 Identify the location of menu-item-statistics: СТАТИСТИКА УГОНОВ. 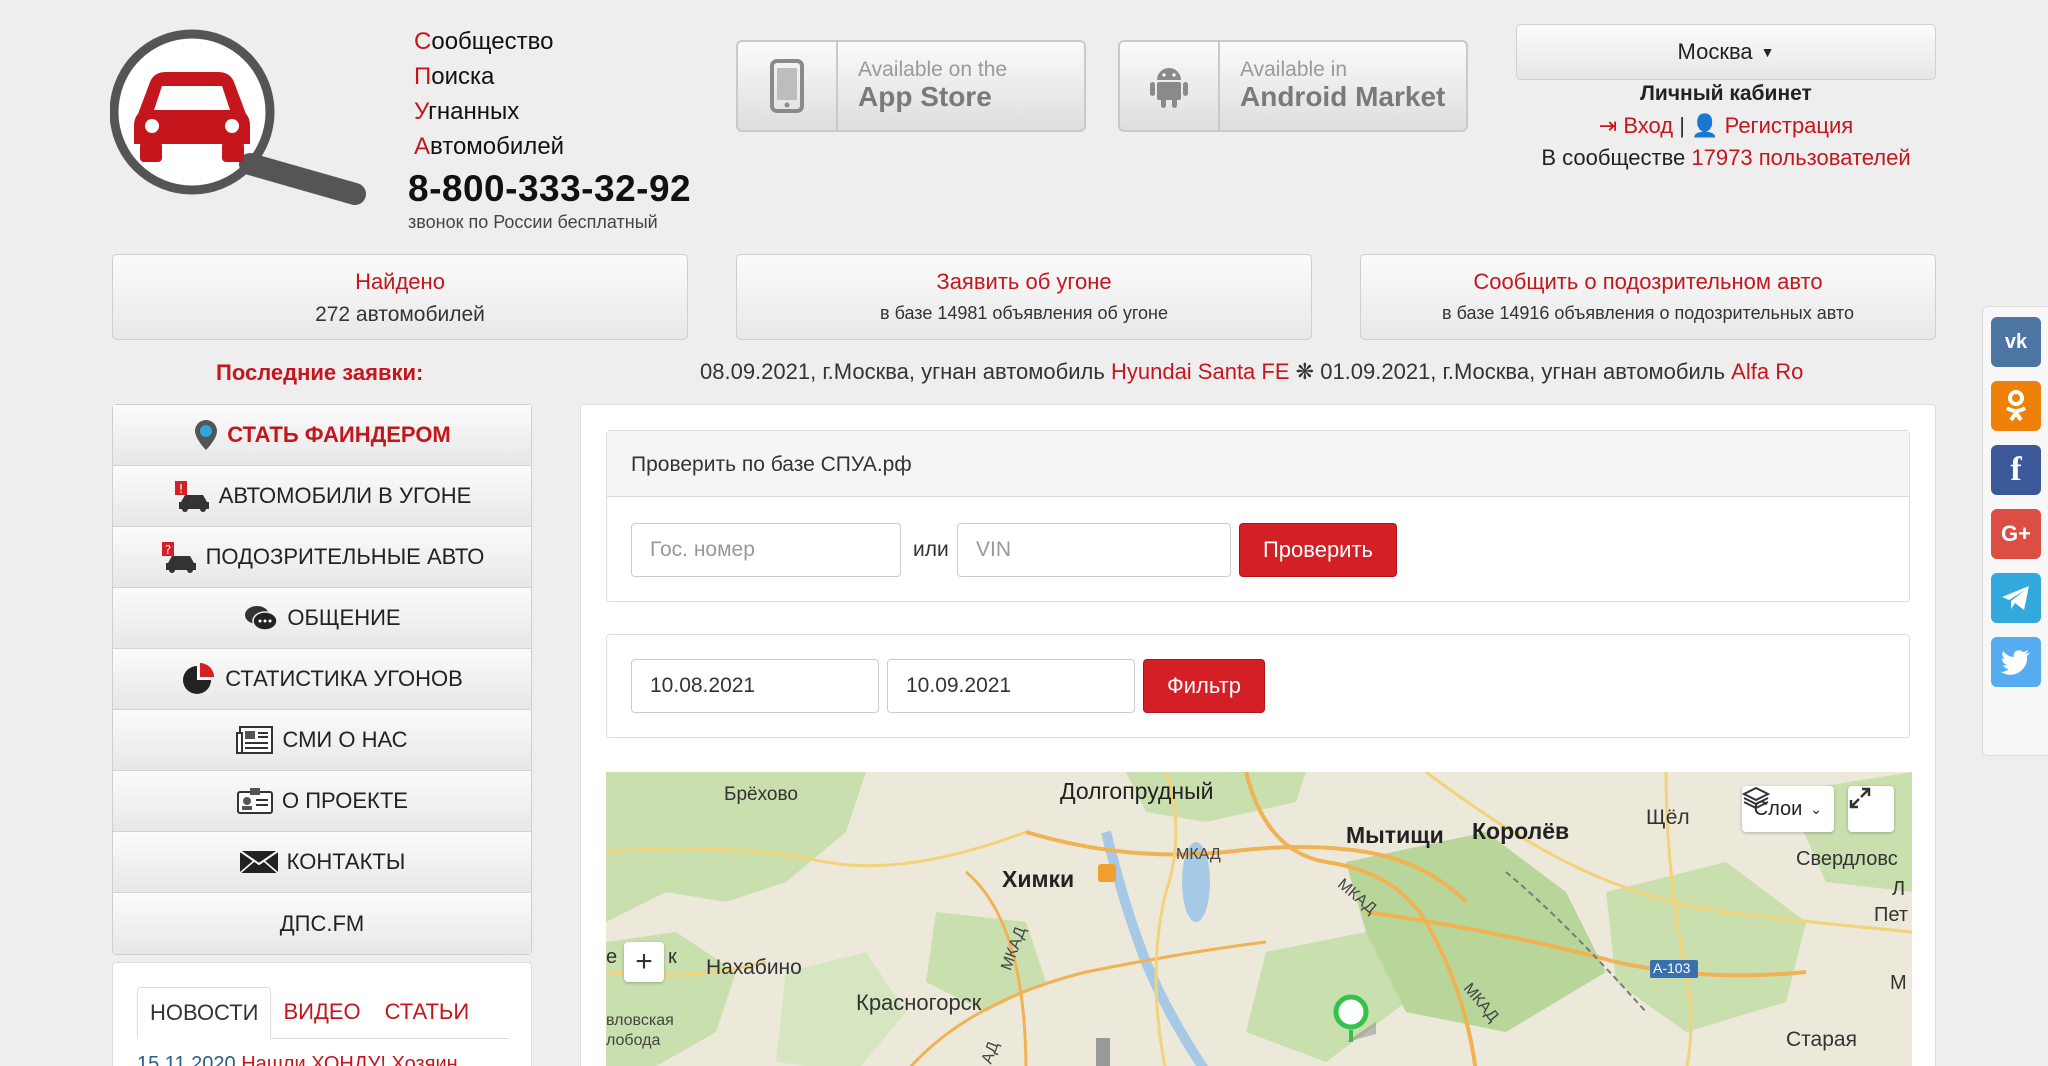
(322, 679).